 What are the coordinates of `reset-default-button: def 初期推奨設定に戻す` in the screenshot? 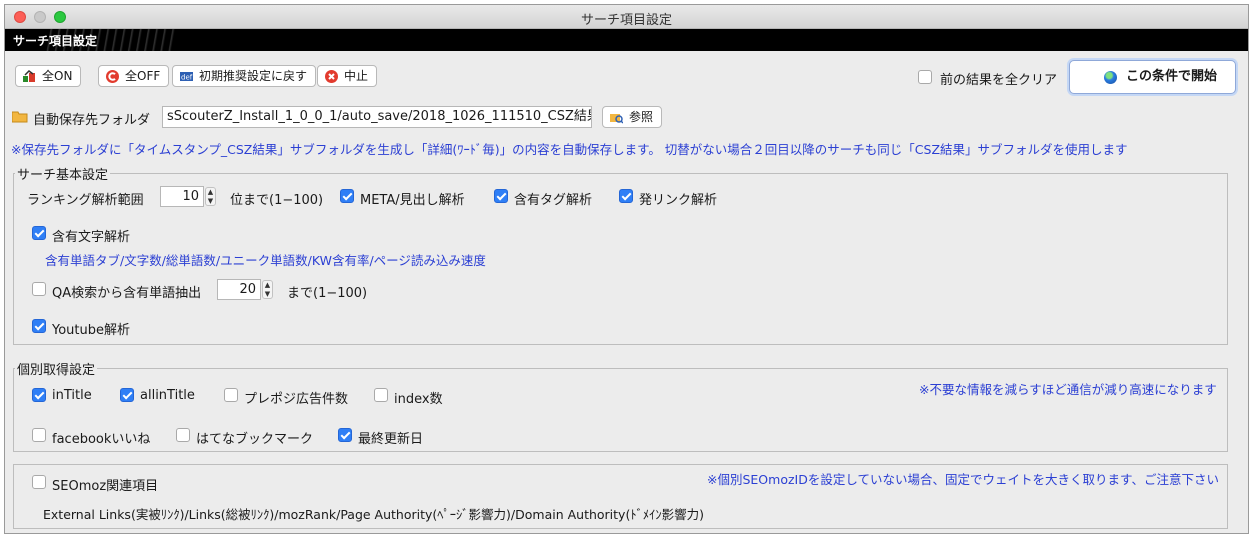 It's located at (244, 76).